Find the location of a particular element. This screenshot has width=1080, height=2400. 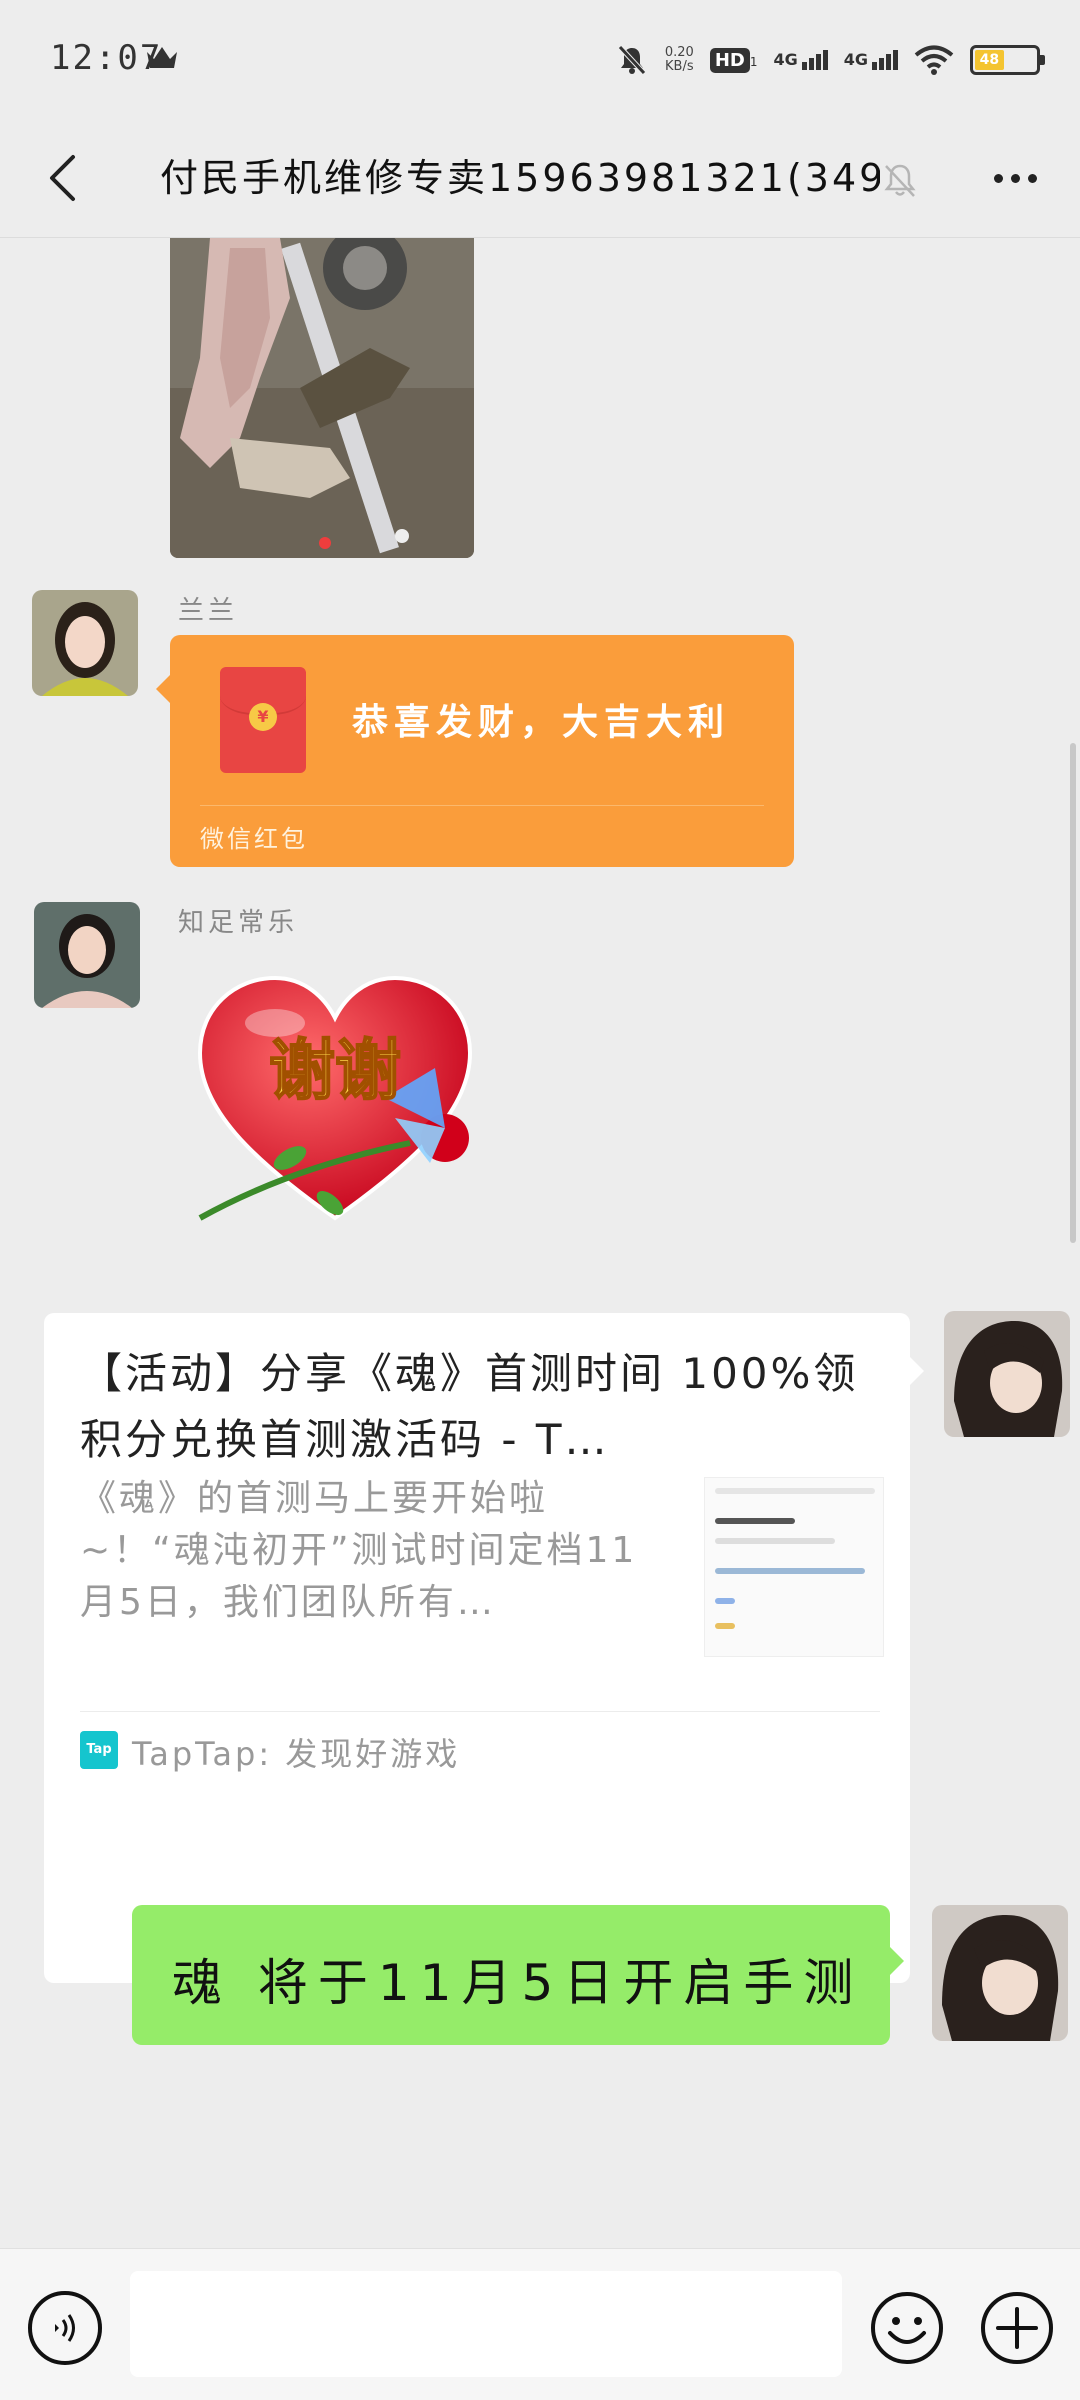

red-packet-greeting: 恭喜发财，大吉大利 is located at coordinates (541, 722).